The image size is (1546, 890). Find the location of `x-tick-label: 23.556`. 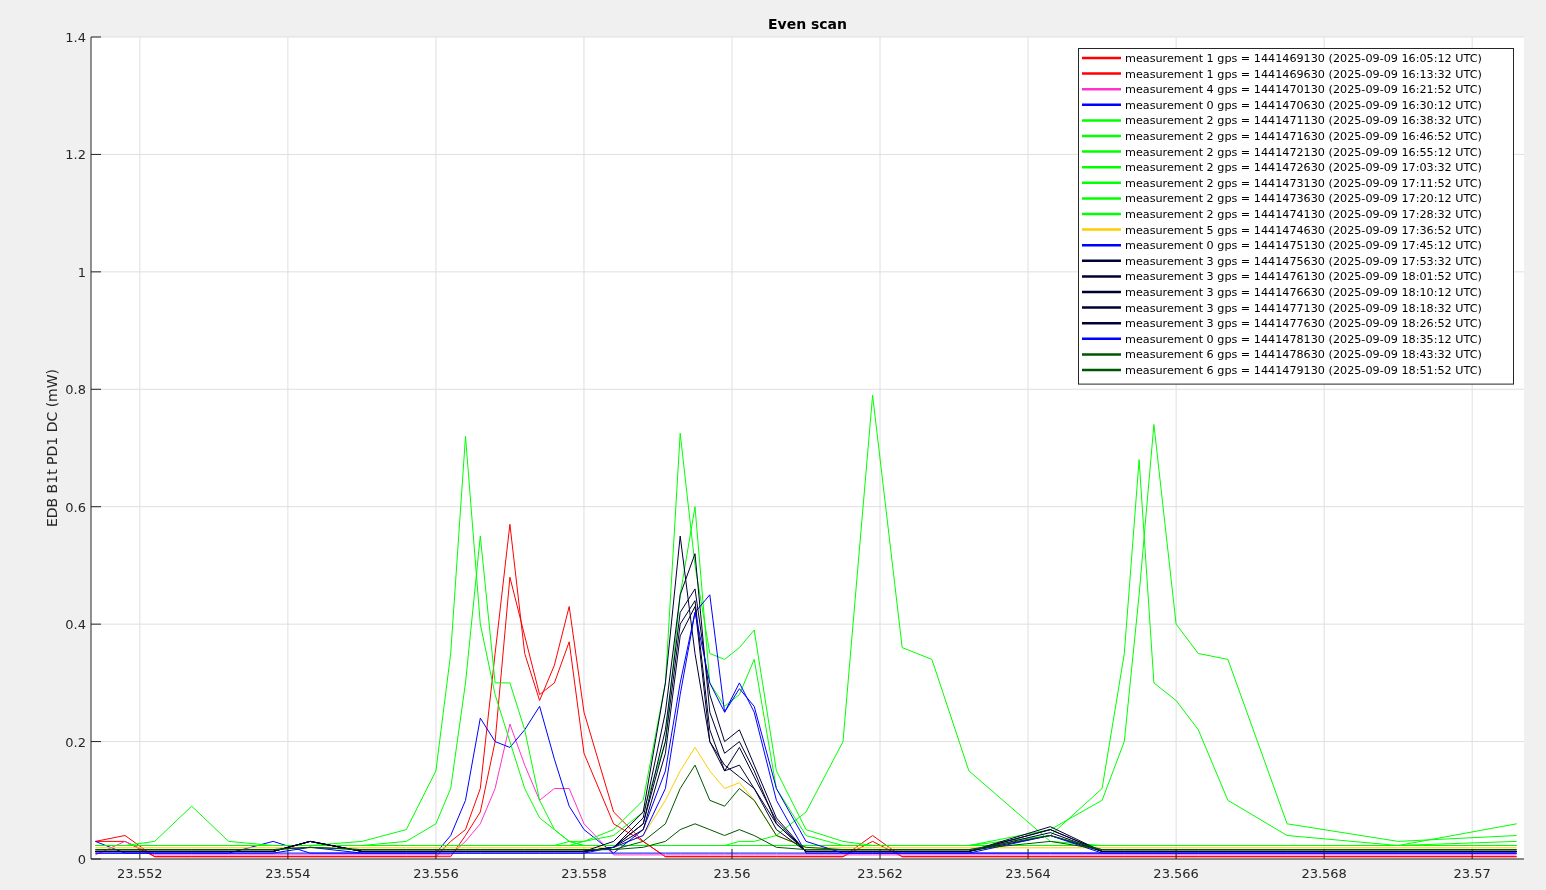

x-tick-label: 23.556 is located at coordinates (436, 873).